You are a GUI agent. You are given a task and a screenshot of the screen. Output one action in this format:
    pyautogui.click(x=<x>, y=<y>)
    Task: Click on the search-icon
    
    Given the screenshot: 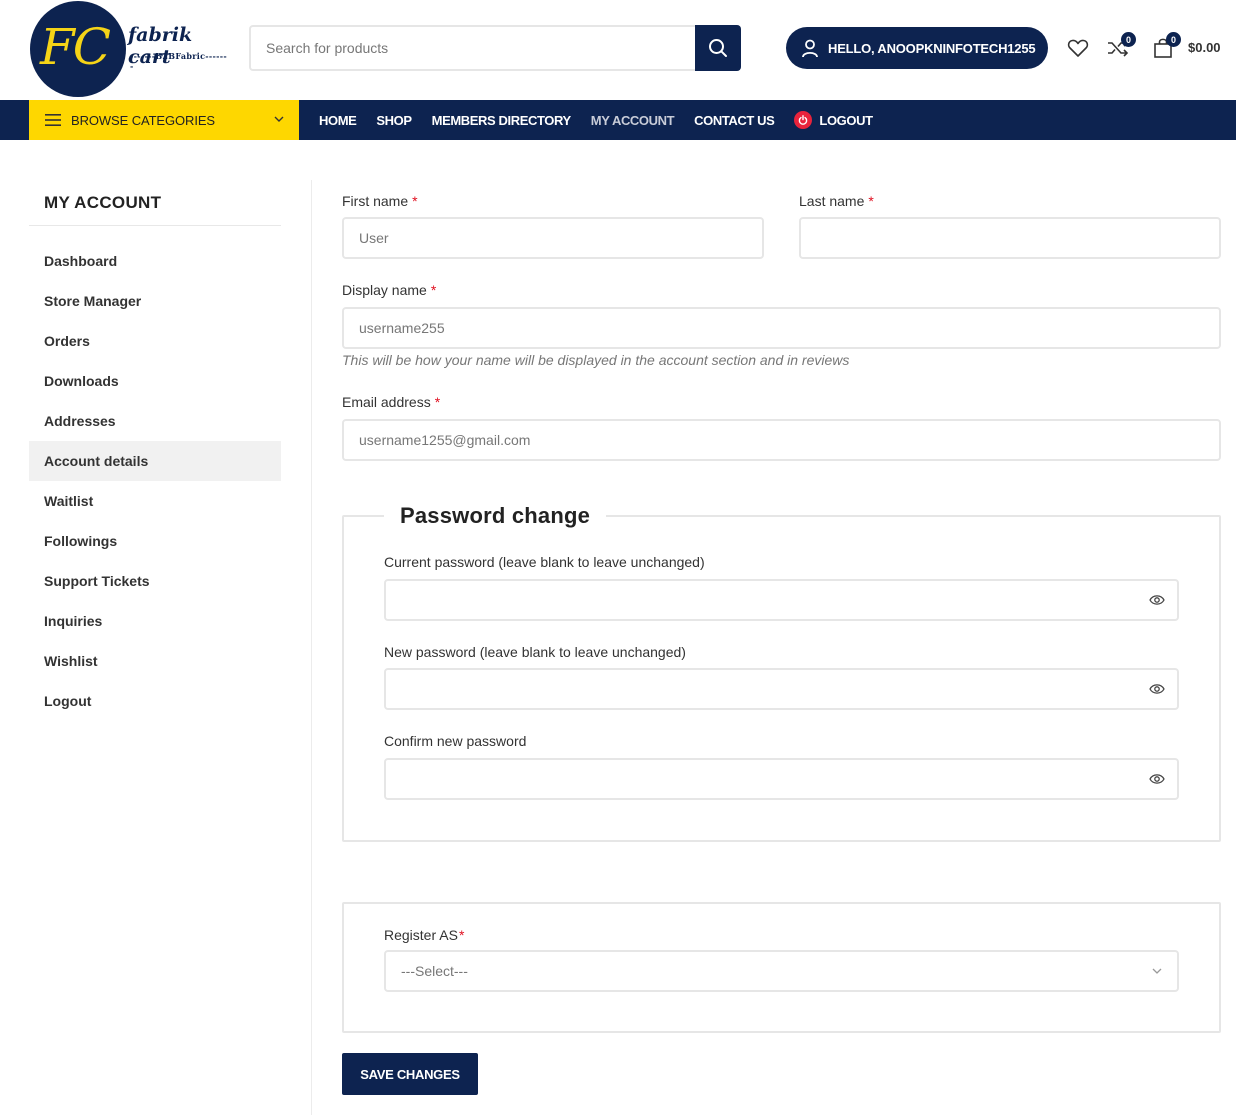 What is the action you would take?
    pyautogui.click(x=718, y=48)
    